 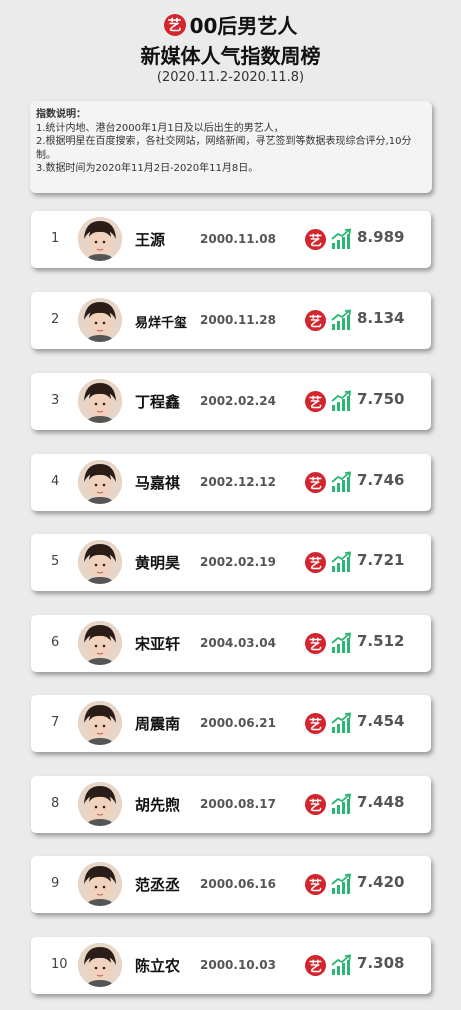 I want to click on popularity-score: 7.750, so click(x=381, y=399).